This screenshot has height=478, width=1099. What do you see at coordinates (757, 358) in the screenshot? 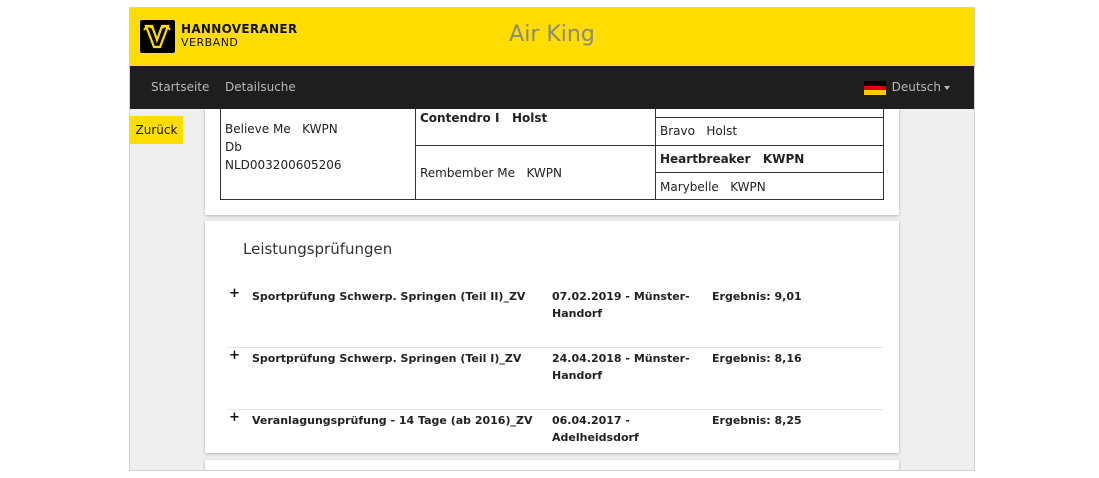
I see `test-result: Ergebnis: 8,16` at bounding box center [757, 358].